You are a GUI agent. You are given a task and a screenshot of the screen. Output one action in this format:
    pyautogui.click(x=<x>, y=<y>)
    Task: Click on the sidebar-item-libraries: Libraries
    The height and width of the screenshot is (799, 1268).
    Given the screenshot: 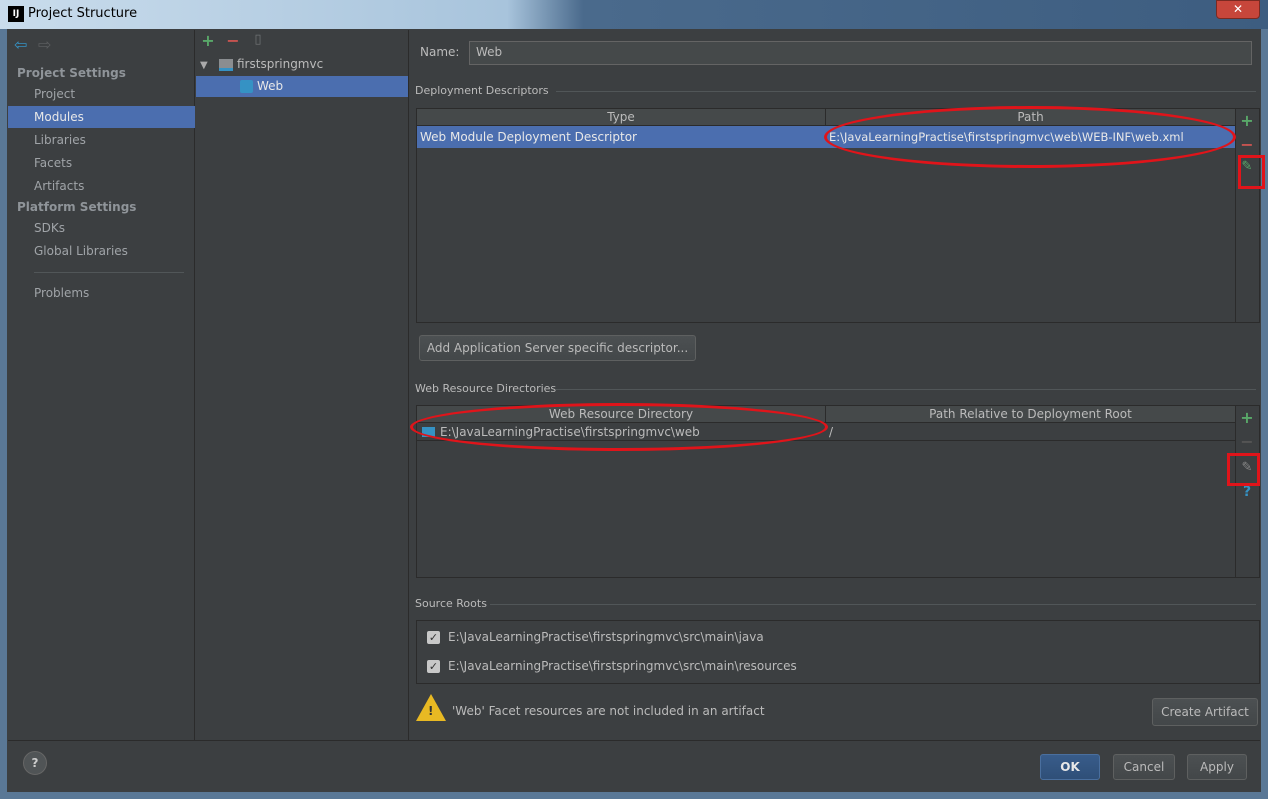 What is the action you would take?
    pyautogui.click(x=101, y=140)
    